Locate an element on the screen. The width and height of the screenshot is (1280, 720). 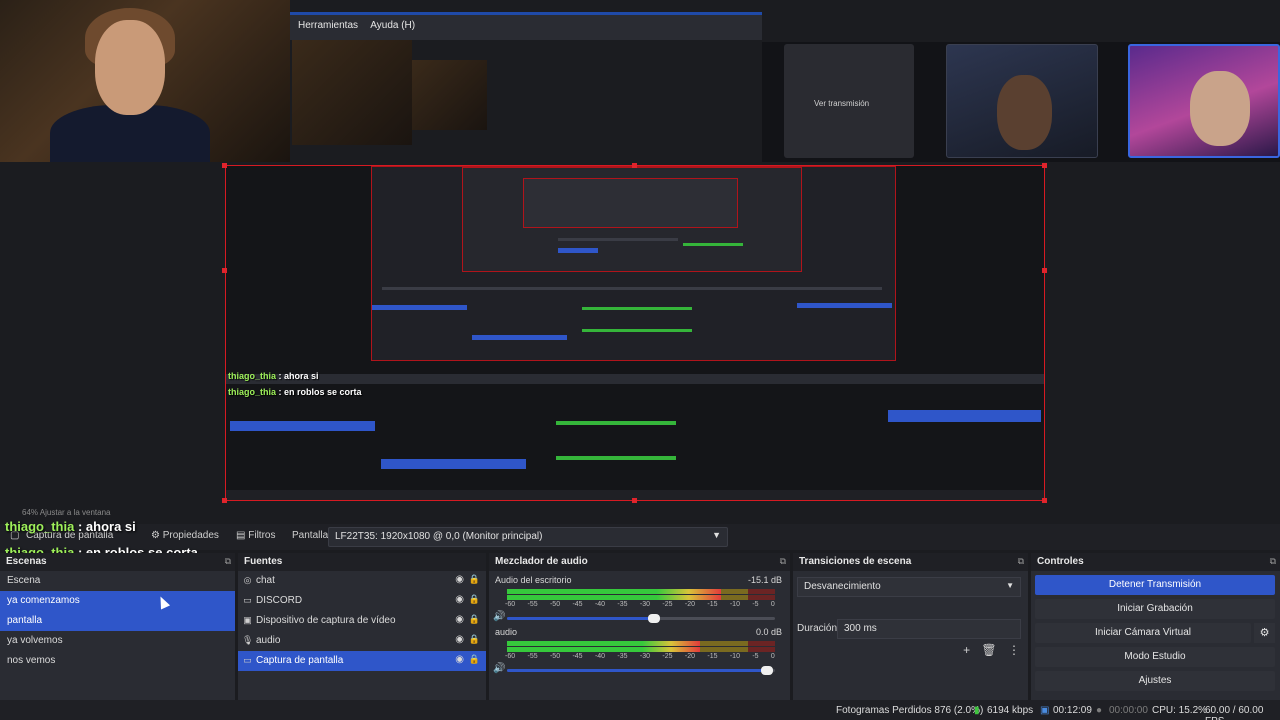
track-name: audio is located at coordinates (506, 632).